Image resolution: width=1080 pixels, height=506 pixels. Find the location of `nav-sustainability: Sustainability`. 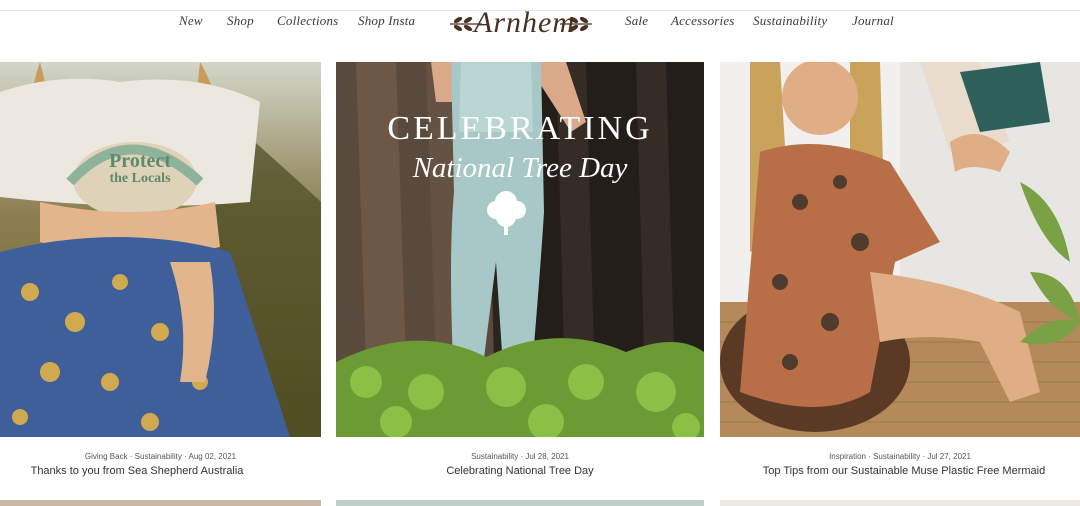

nav-sustainability: Sustainability is located at coordinates (790, 21).